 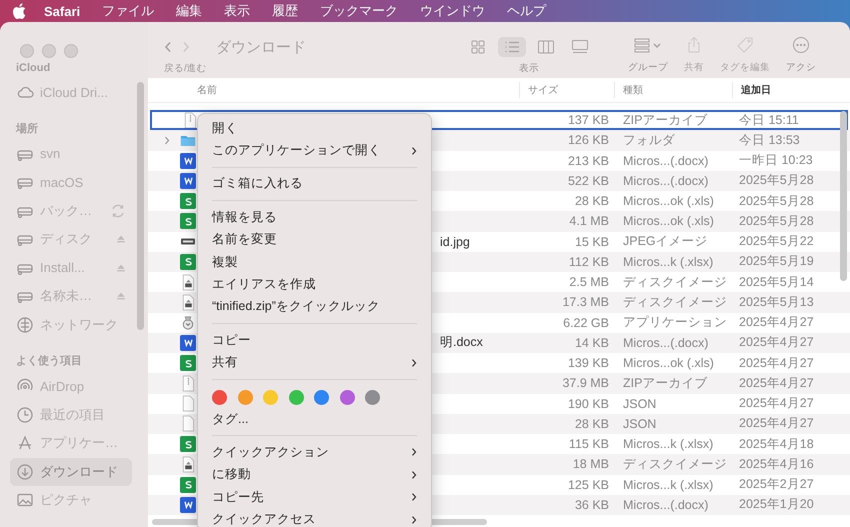 What do you see at coordinates (745, 45) in the screenshot?
I see `tag-icon` at bounding box center [745, 45].